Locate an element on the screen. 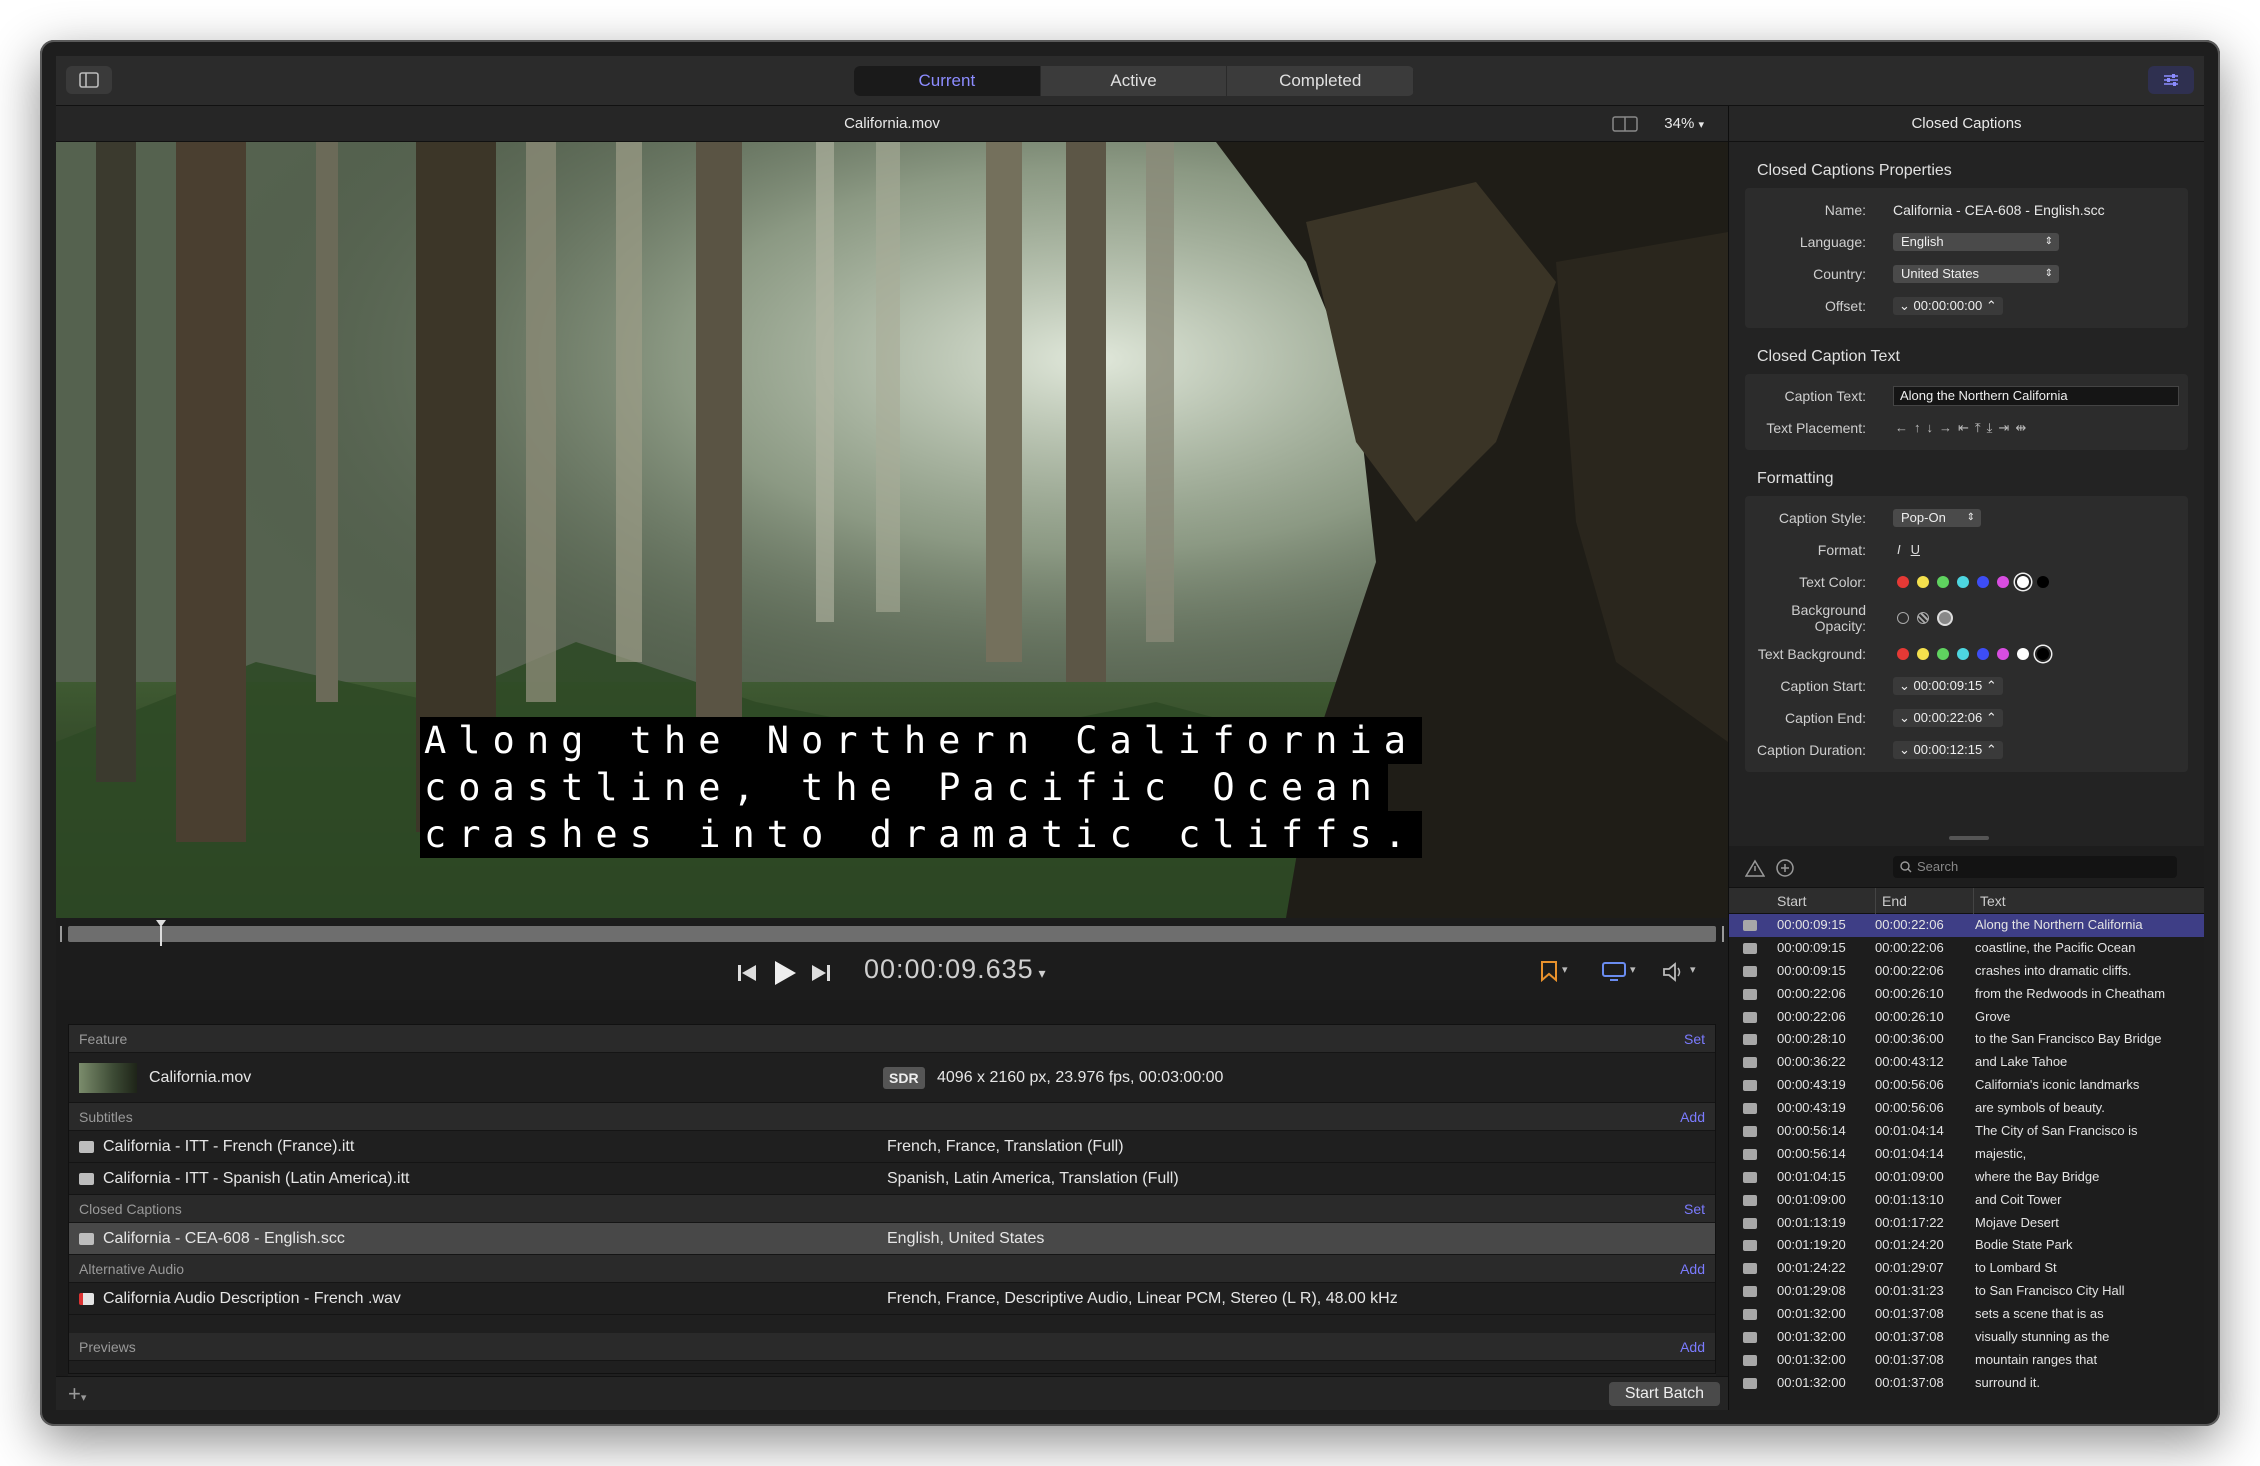 The width and height of the screenshot is (2260, 1466). caption-list-row: 00:01:24:22 00:01:29:07 to Lombard St is located at coordinates (1966, 1268).